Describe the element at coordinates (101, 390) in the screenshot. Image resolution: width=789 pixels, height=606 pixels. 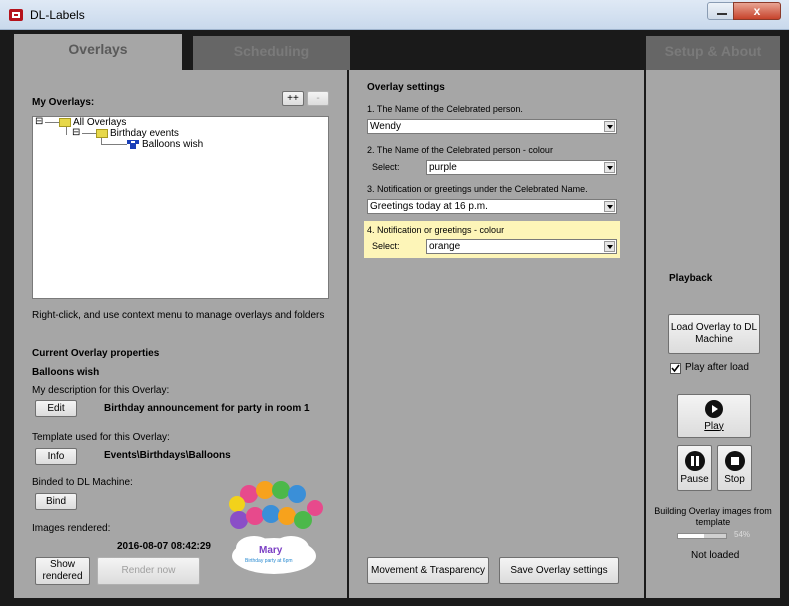
I see `description-label: My description for this Overlay:` at that location.